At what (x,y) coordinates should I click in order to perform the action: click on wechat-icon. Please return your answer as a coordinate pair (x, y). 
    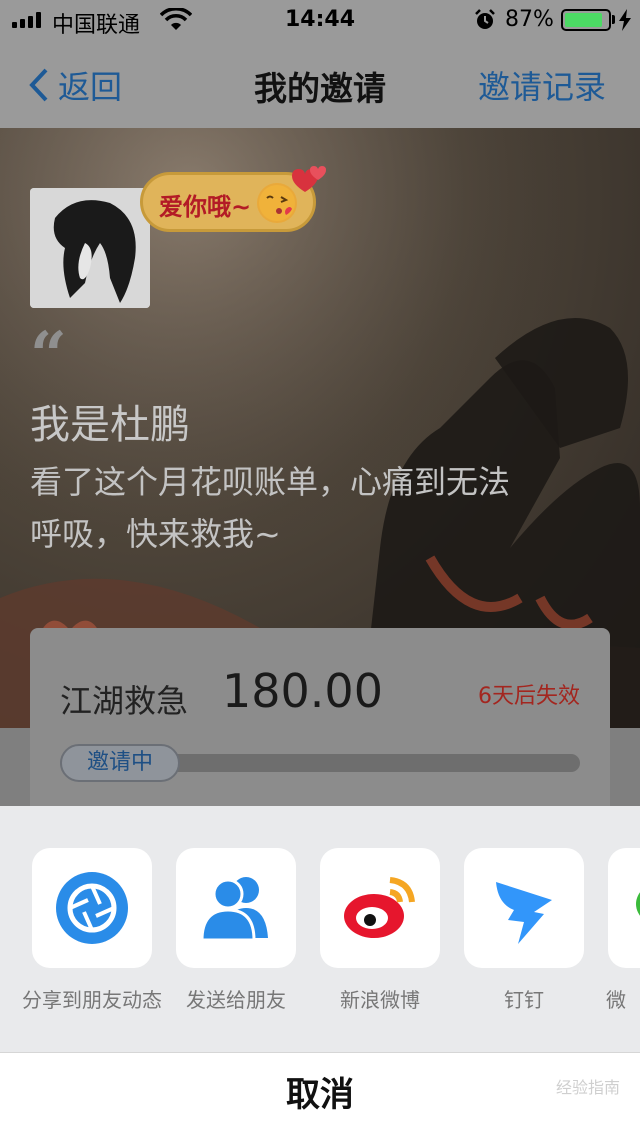
    Looking at the image, I should click on (638, 904).